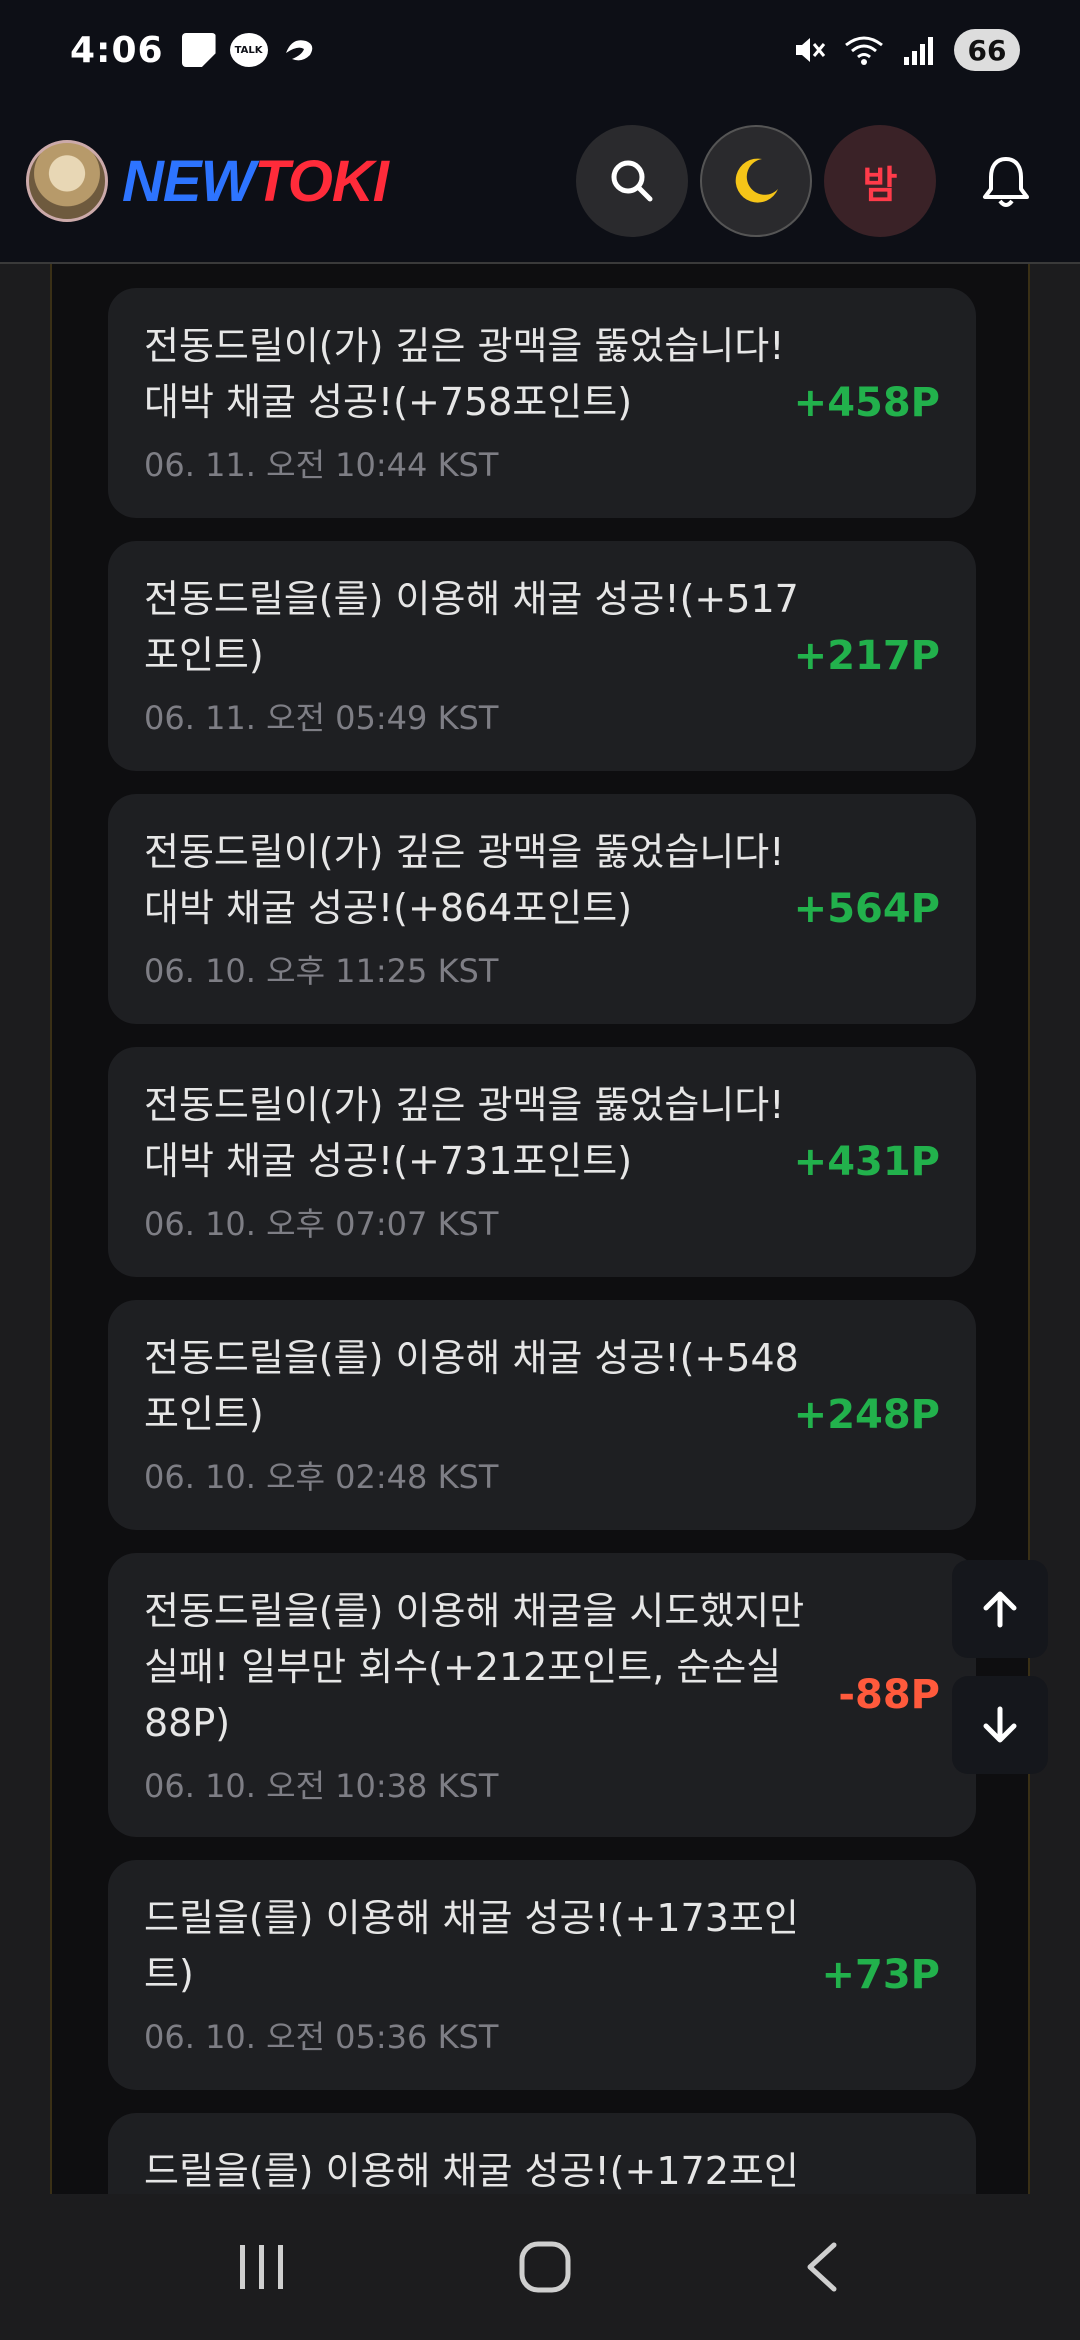 This screenshot has width=1080, height=2340. I want to click on scroll-bottom-button, so click(1000, 1725).